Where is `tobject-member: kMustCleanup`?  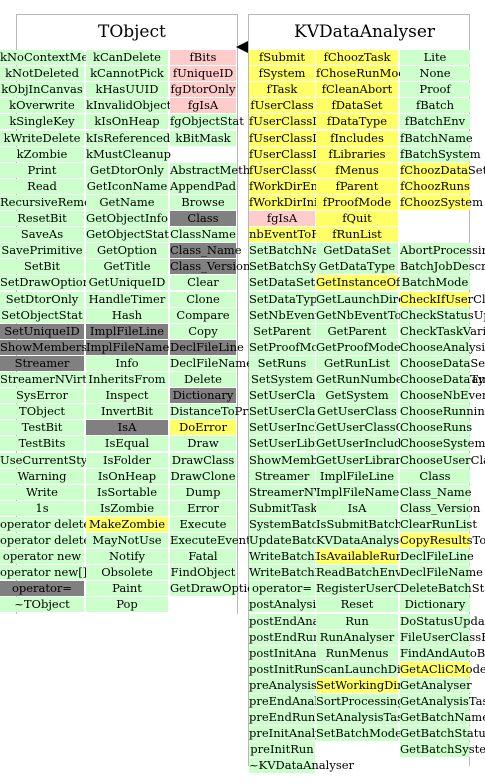
tobject-member: kMustCleanup is located at coordinates (128, 154).